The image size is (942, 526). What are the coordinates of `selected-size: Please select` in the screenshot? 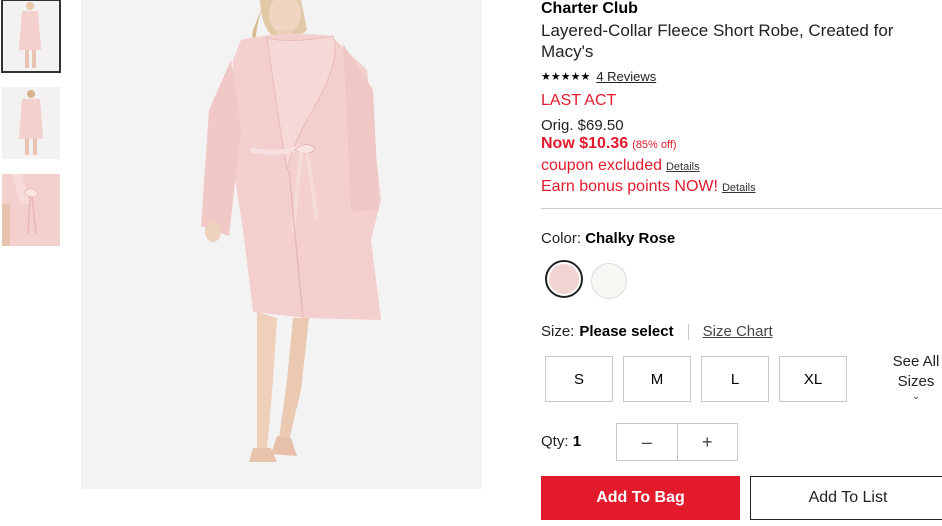 It's located at (626, 331).